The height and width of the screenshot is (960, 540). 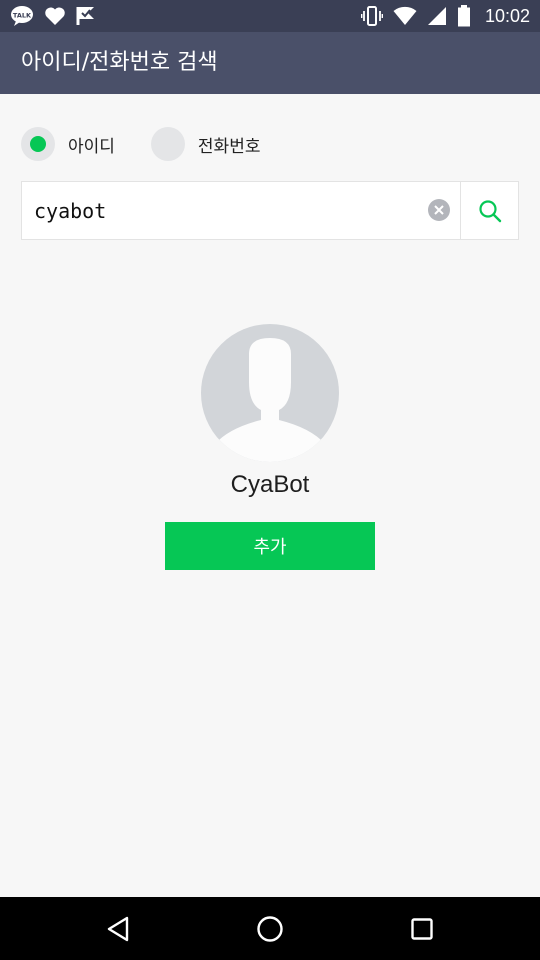 I want to click on notification-icons: TALK, so click(x=53, y=16).